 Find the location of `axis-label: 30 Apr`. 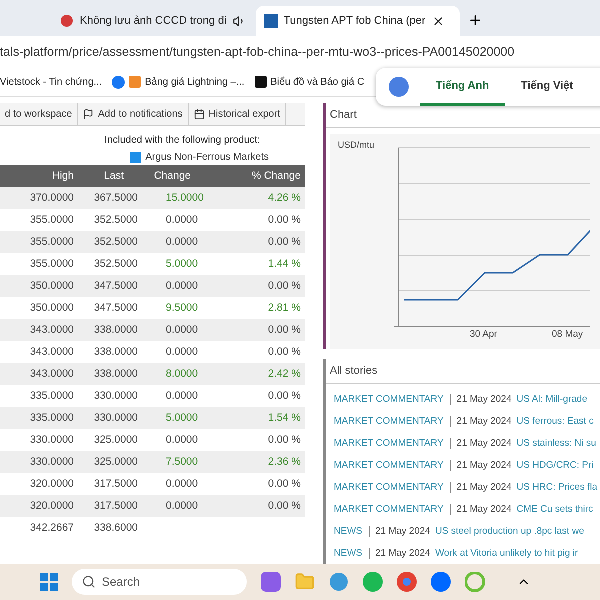

axis-label: 30 Apr is located at coordinates (484, 334).